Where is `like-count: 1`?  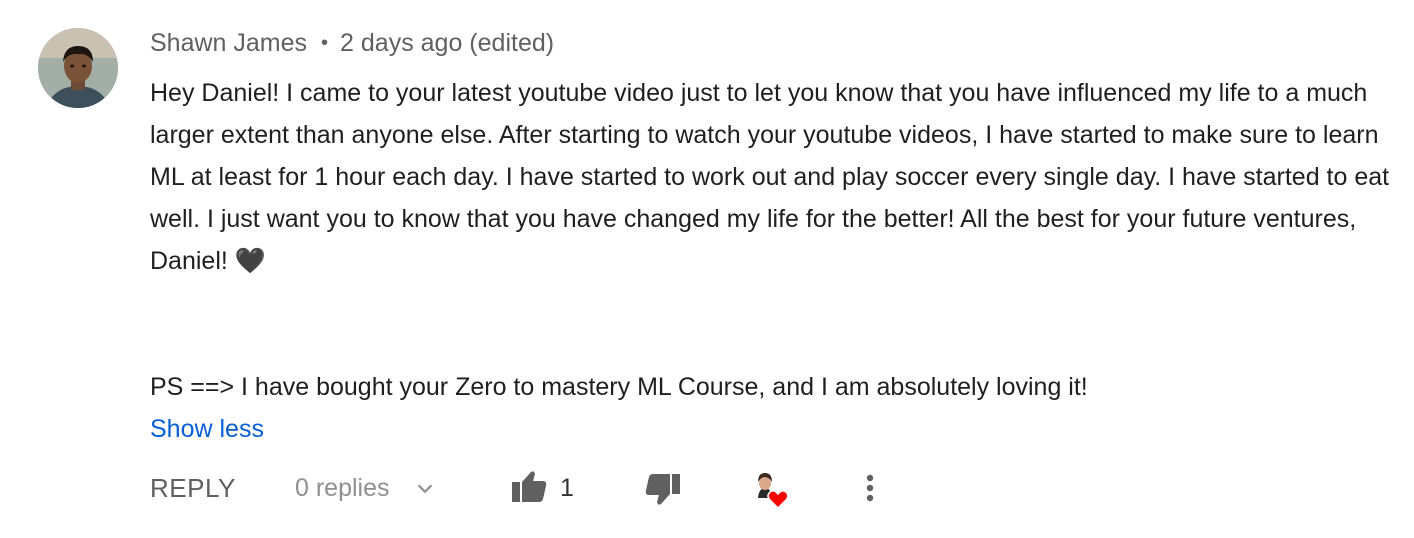
like-count: 1 is located at coordinates (567, 488).